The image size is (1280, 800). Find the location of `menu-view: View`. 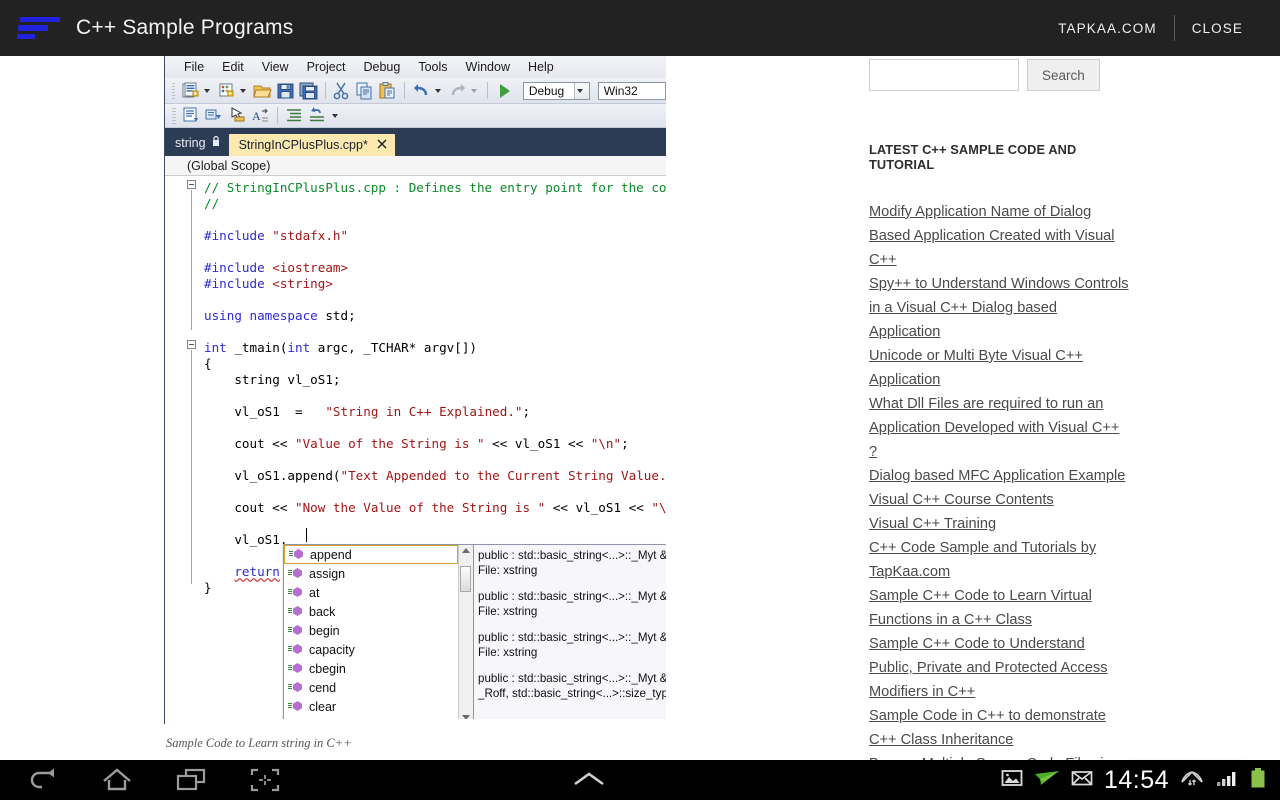

menu-view: View is located at coordinates (275, 67).